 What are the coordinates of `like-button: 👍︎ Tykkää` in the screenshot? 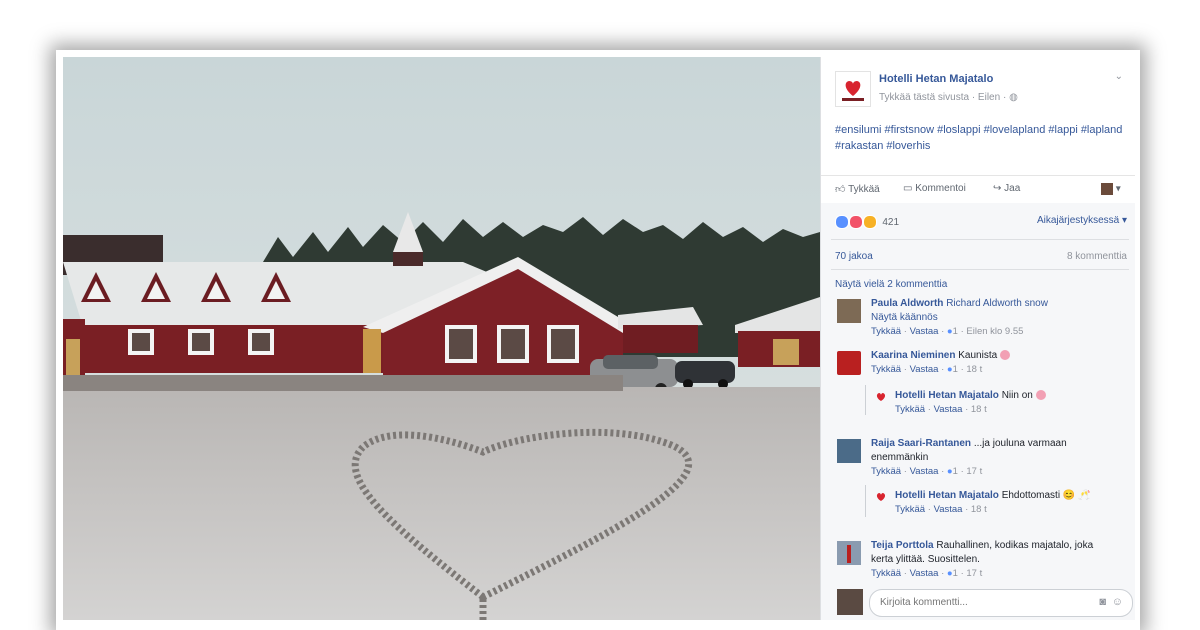 It's located at (857, 189).